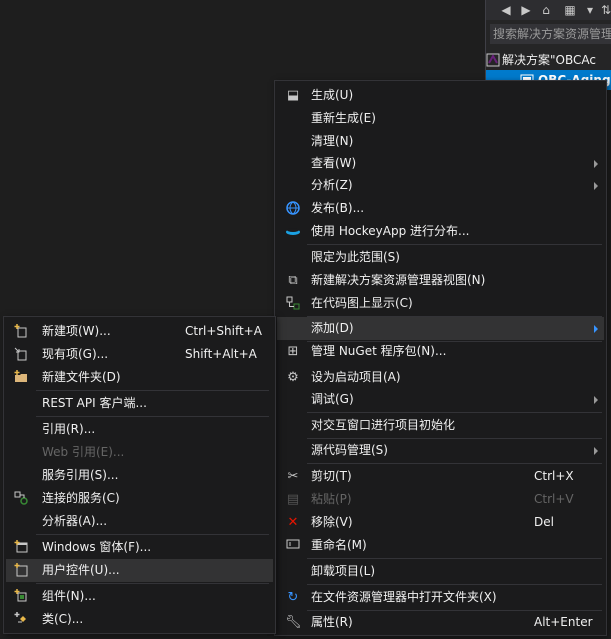 This screenshot has height=639, width=611. Describe the element at coordinates (331, 476) in the screenshot. I see `menu-item-label: 剪切(T)` at that location.